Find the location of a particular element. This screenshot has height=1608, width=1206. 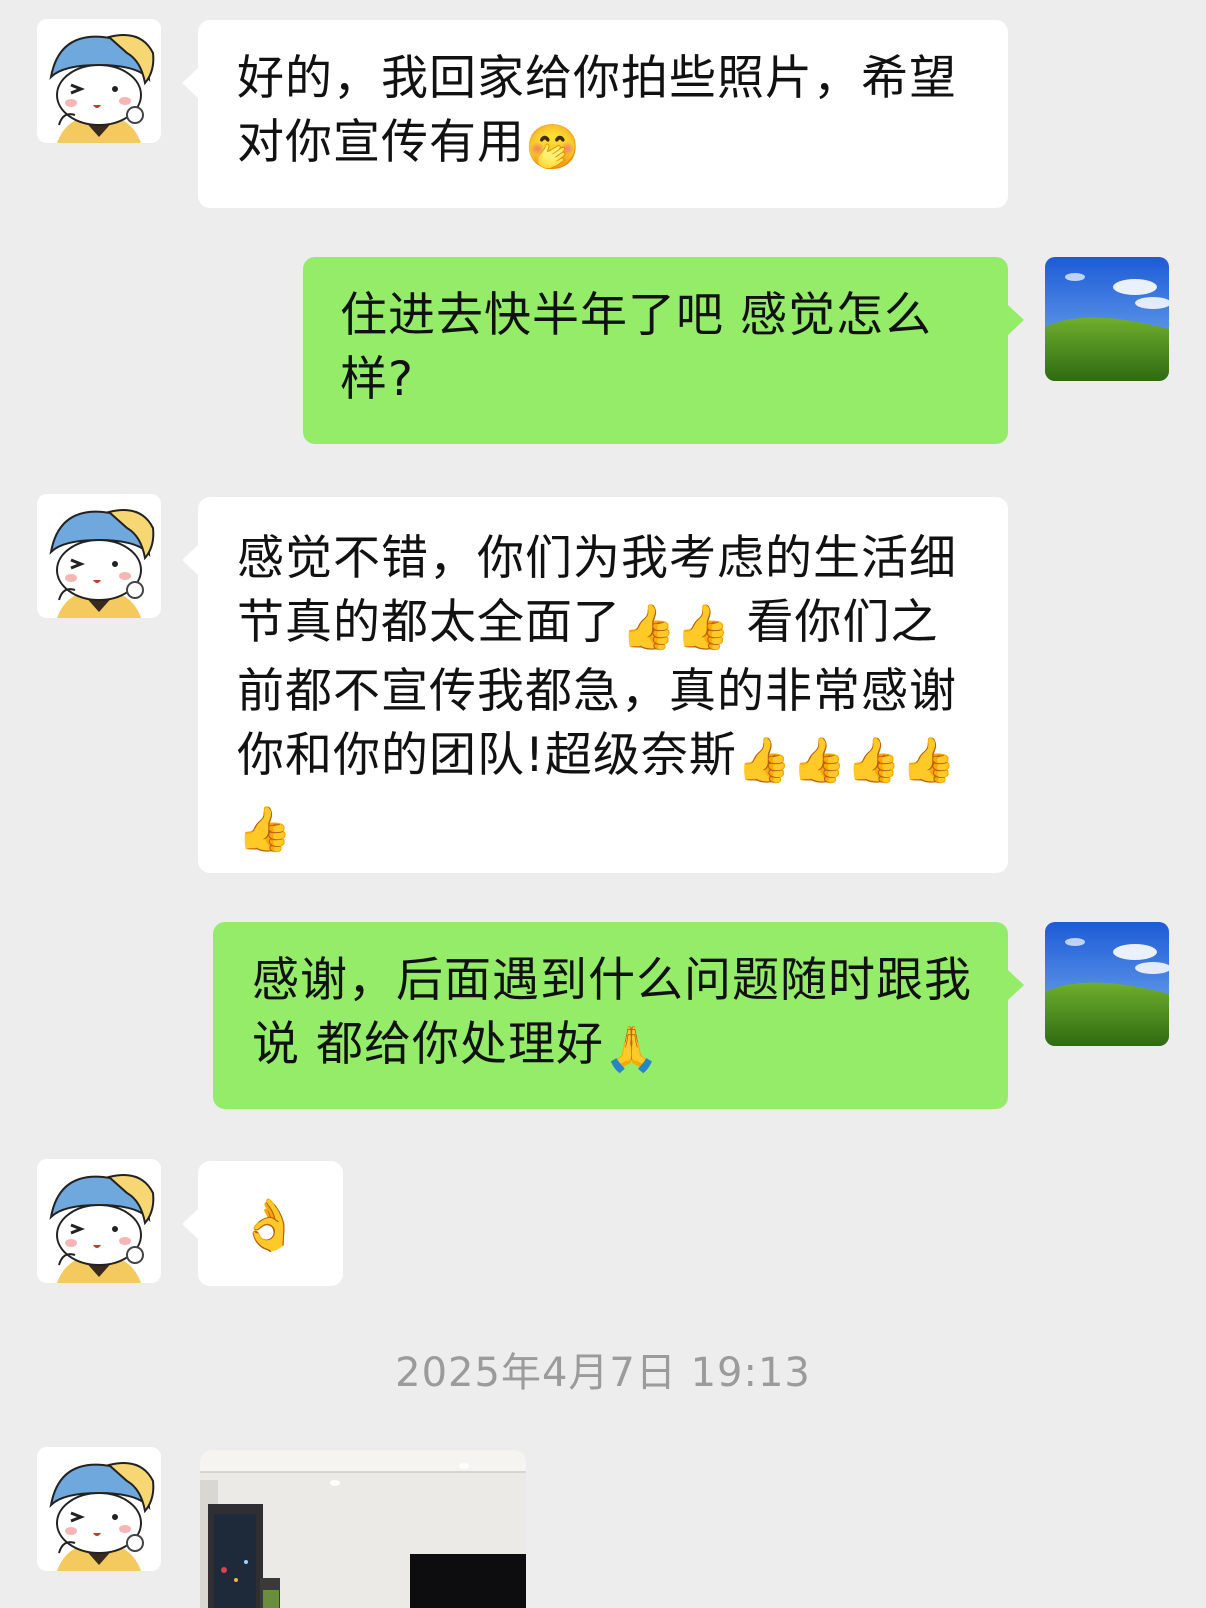

message-text: 好的，我回家给你拍些照片，希望对你宣传有用 is located at coordinates (597, 110).